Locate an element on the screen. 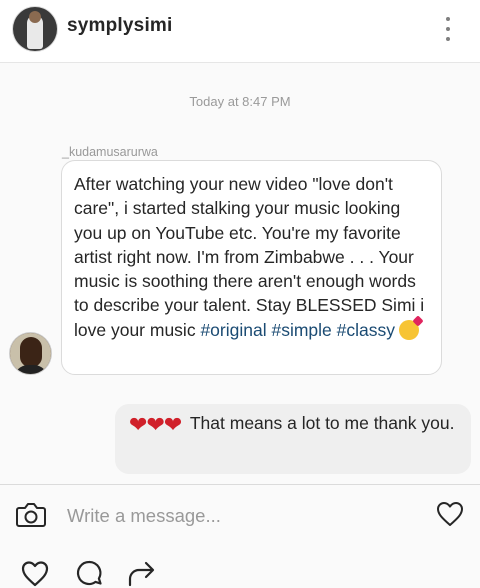  avatar-head is located at coordinates (35, 17).